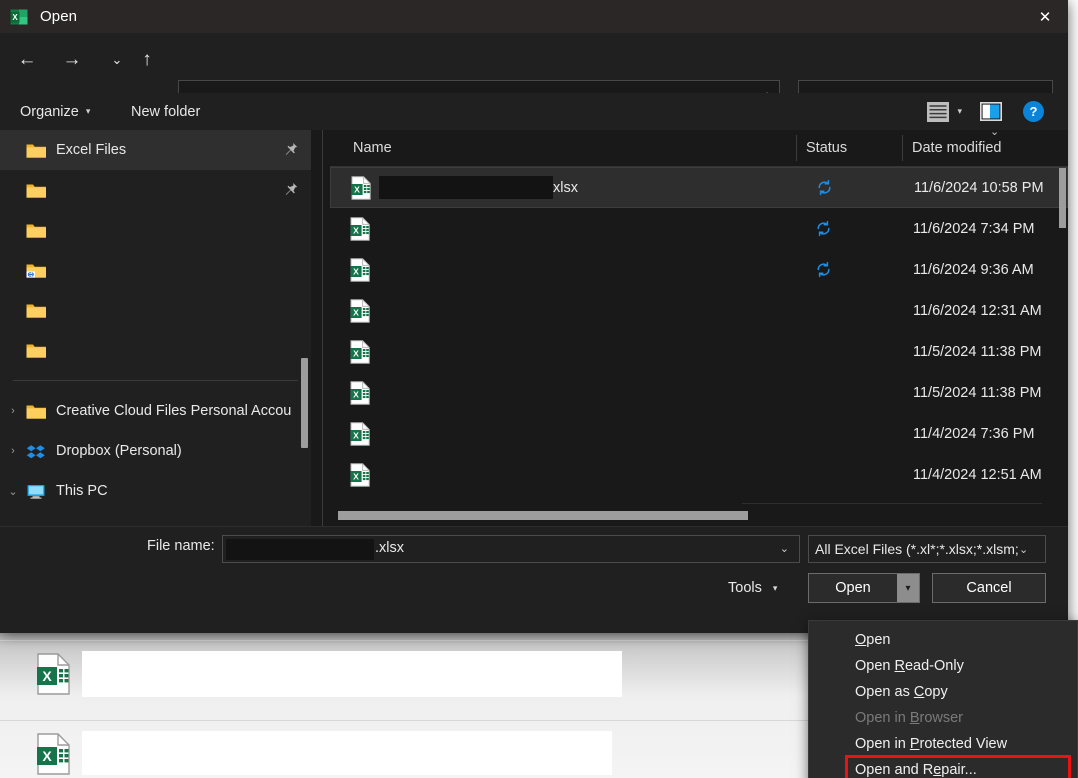  What do you see at coordinates (937, 770) in the screenshot?
I see `accelerator-key: e` at bounding box center [937, 770].